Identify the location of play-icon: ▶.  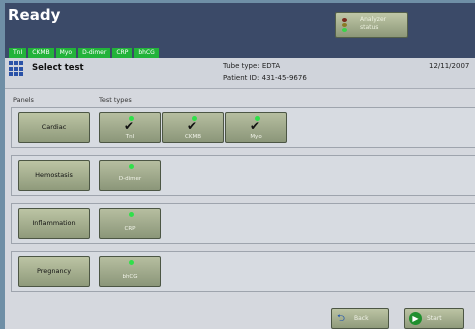
(415, 318).